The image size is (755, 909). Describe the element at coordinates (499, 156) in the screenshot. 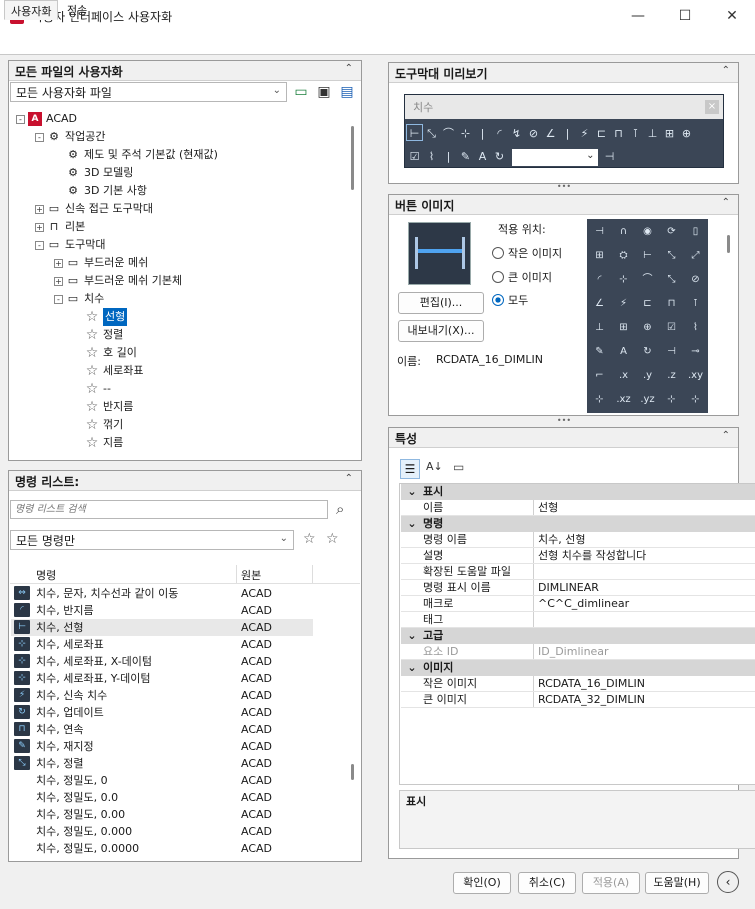

I see `dimension-update-icon: ↻` at that location.